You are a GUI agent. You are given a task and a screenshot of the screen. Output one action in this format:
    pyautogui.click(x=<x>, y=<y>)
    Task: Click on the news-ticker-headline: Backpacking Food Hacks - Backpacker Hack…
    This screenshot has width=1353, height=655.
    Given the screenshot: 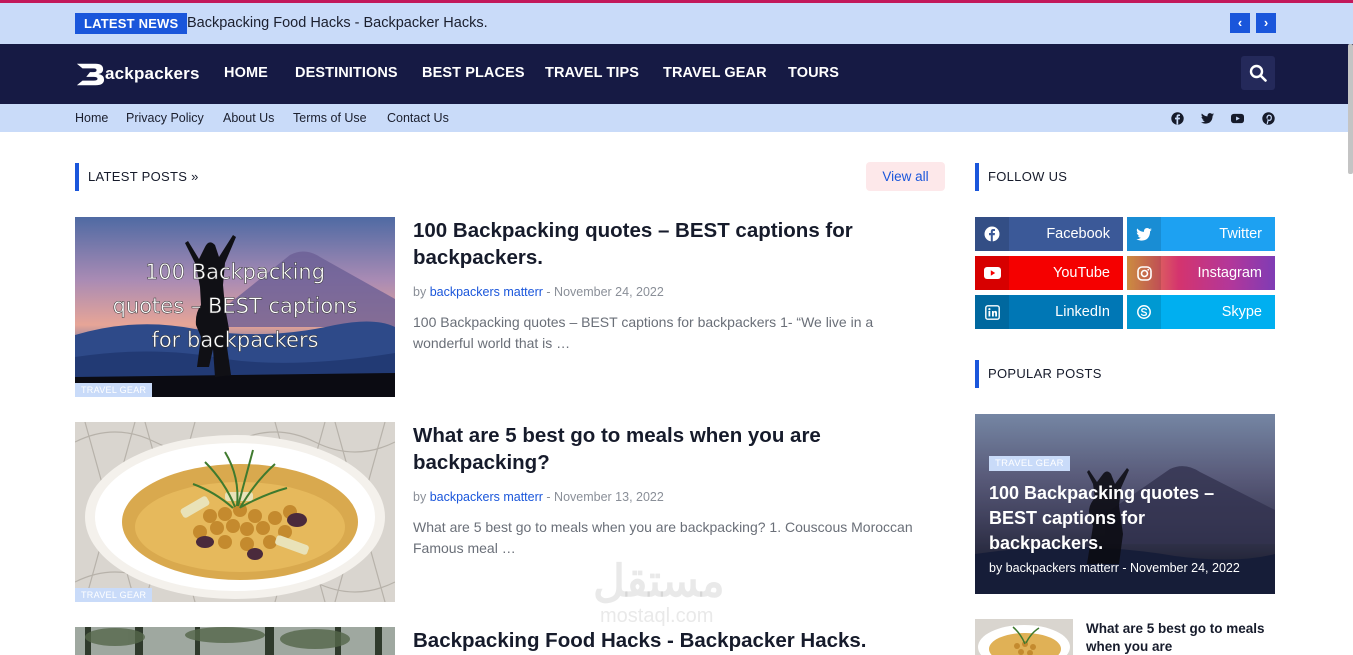 What is the action you would take?
    pyautogui.click(x=337, y=23)
    